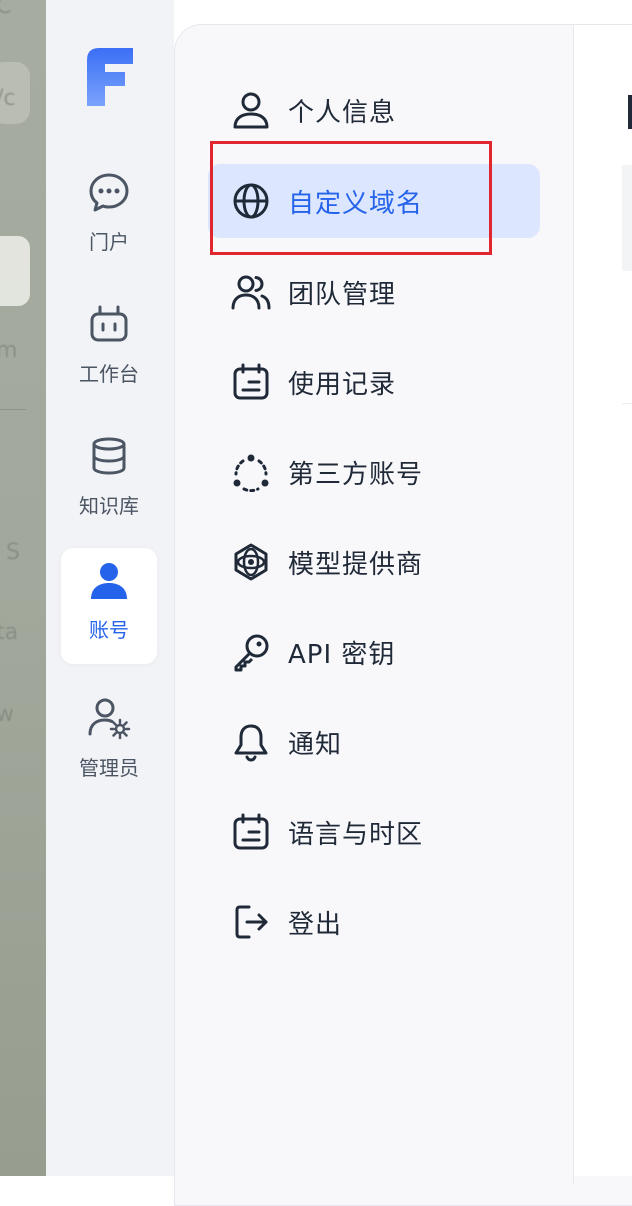 The image size is (632, 1206). Describe the element at coordinates (356, 474) in the screenshot. I see `menu-item-label: 第三方账号` at that location.